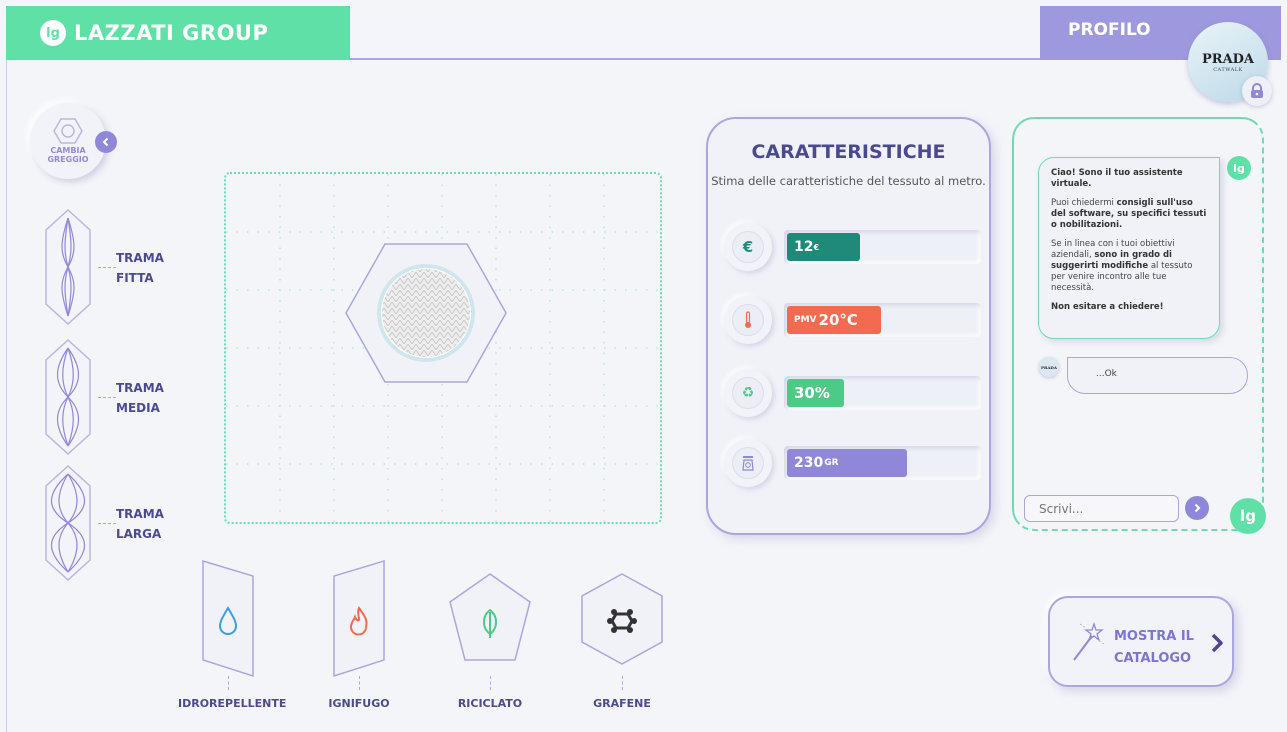 Image resolution: width=1287 pixels, height=732 pixels. I want to click on catalog-label-line2: CATALOGO, so click(1153, 658).